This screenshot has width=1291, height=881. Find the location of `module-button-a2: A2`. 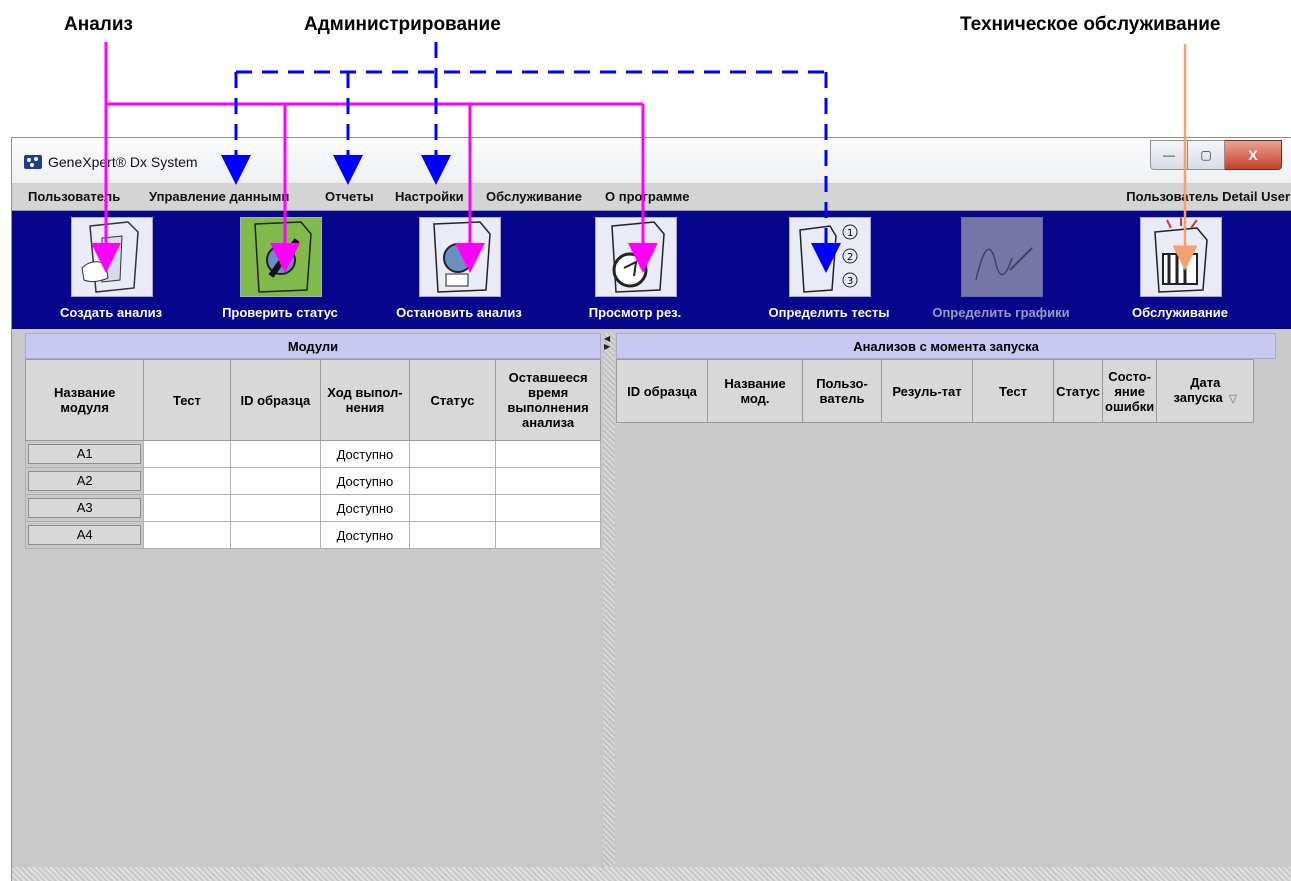

module-button-a2: A2 is located at coordinates (85, 481).